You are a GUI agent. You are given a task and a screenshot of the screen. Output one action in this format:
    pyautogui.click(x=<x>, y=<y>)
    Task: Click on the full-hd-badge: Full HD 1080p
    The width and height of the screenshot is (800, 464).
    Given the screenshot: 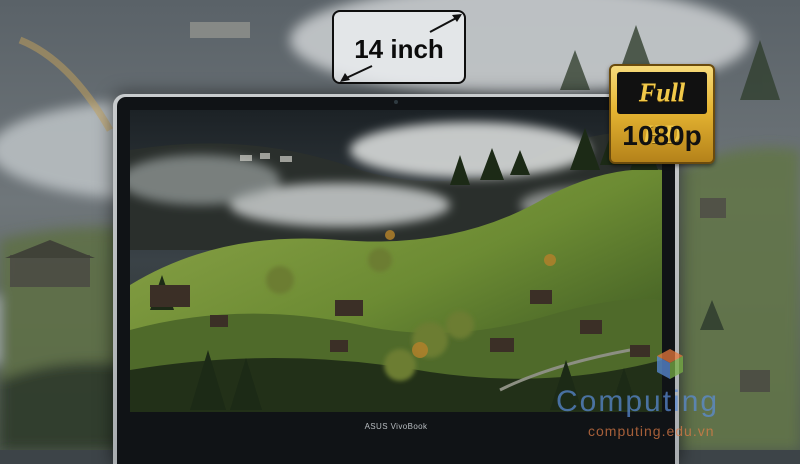 What is the action you would take?
    pyautogui.click(x=662, y=114)
    